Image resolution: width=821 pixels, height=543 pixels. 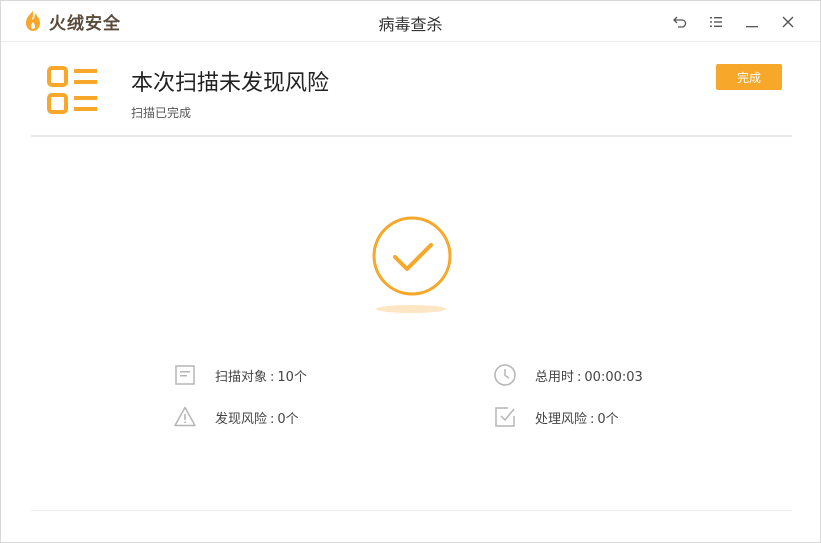 I want to click on back-icon, so click(x=680, y=22).